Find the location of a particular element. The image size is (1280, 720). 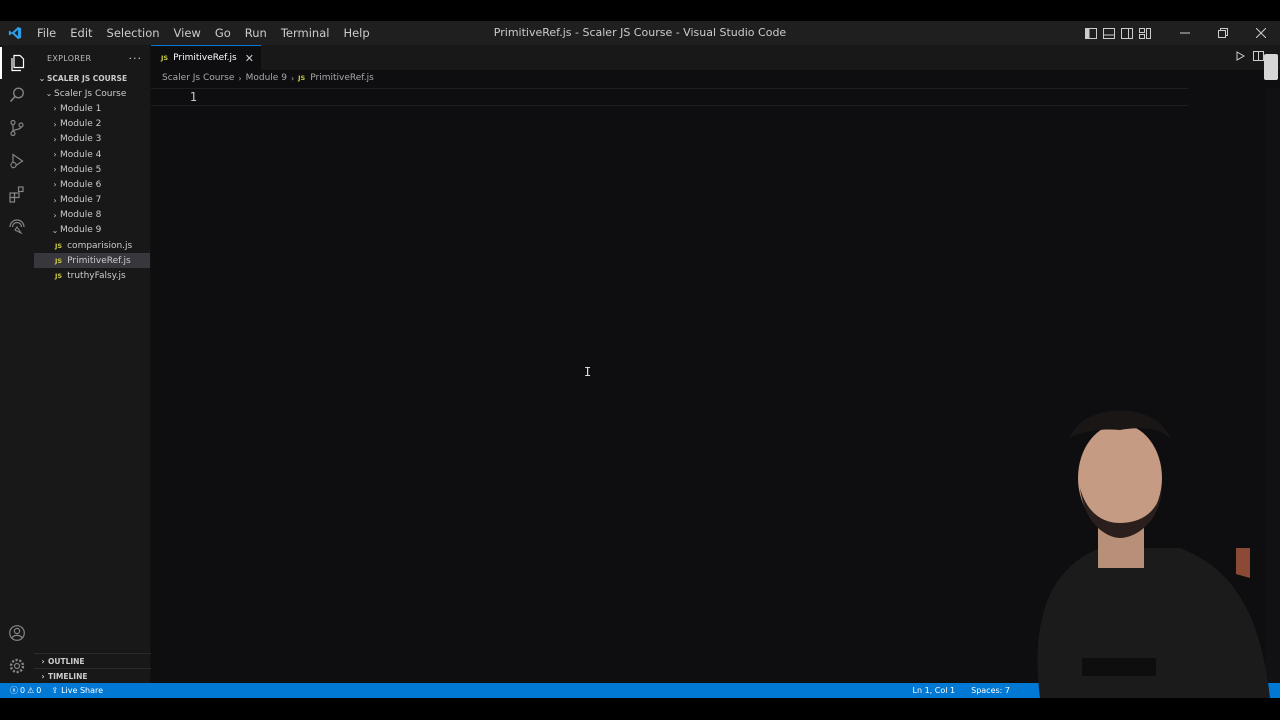

minimap-preview is located at coordinates (1271, 67).